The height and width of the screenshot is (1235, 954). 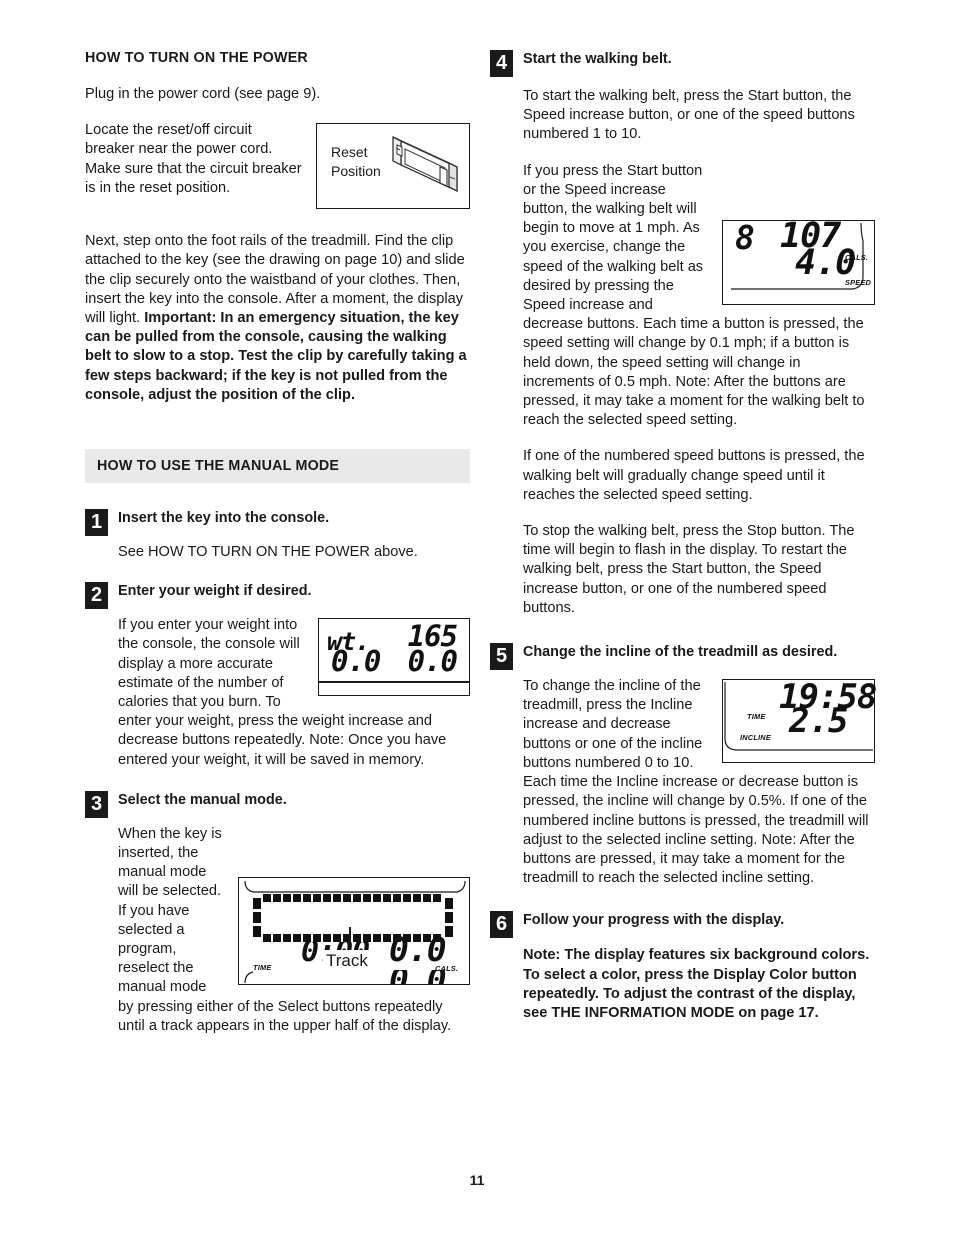 What do you see at coordinates (96, 523) in the screenshot?
I see `step-1-number: 1` at bounding box center [96, 523].